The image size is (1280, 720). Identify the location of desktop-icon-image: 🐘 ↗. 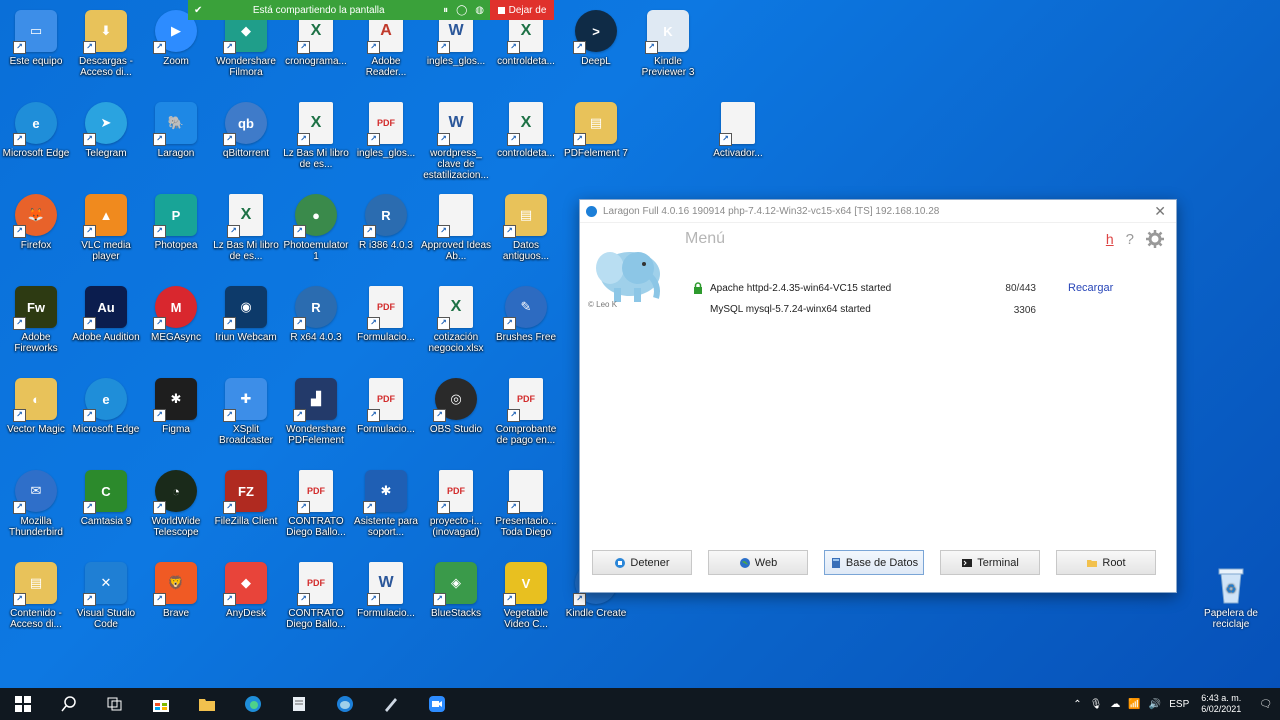
(175, 124).